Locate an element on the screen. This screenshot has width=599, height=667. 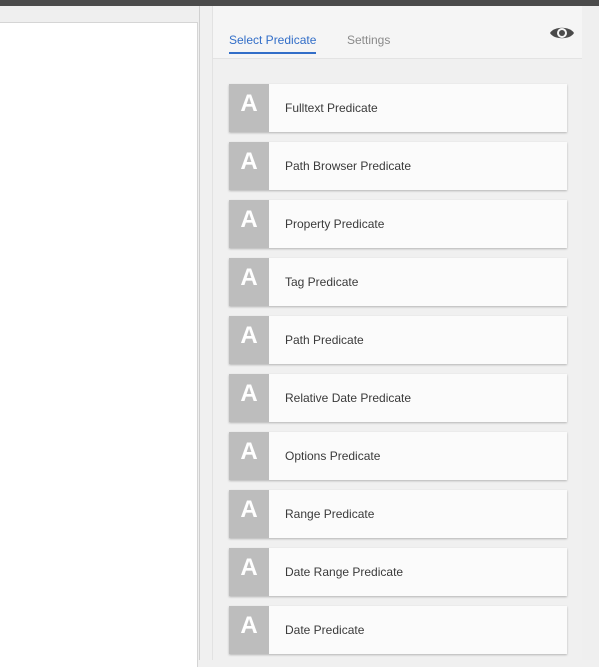
predicate-label: Path Predicate is located at coordinates (324, 340).